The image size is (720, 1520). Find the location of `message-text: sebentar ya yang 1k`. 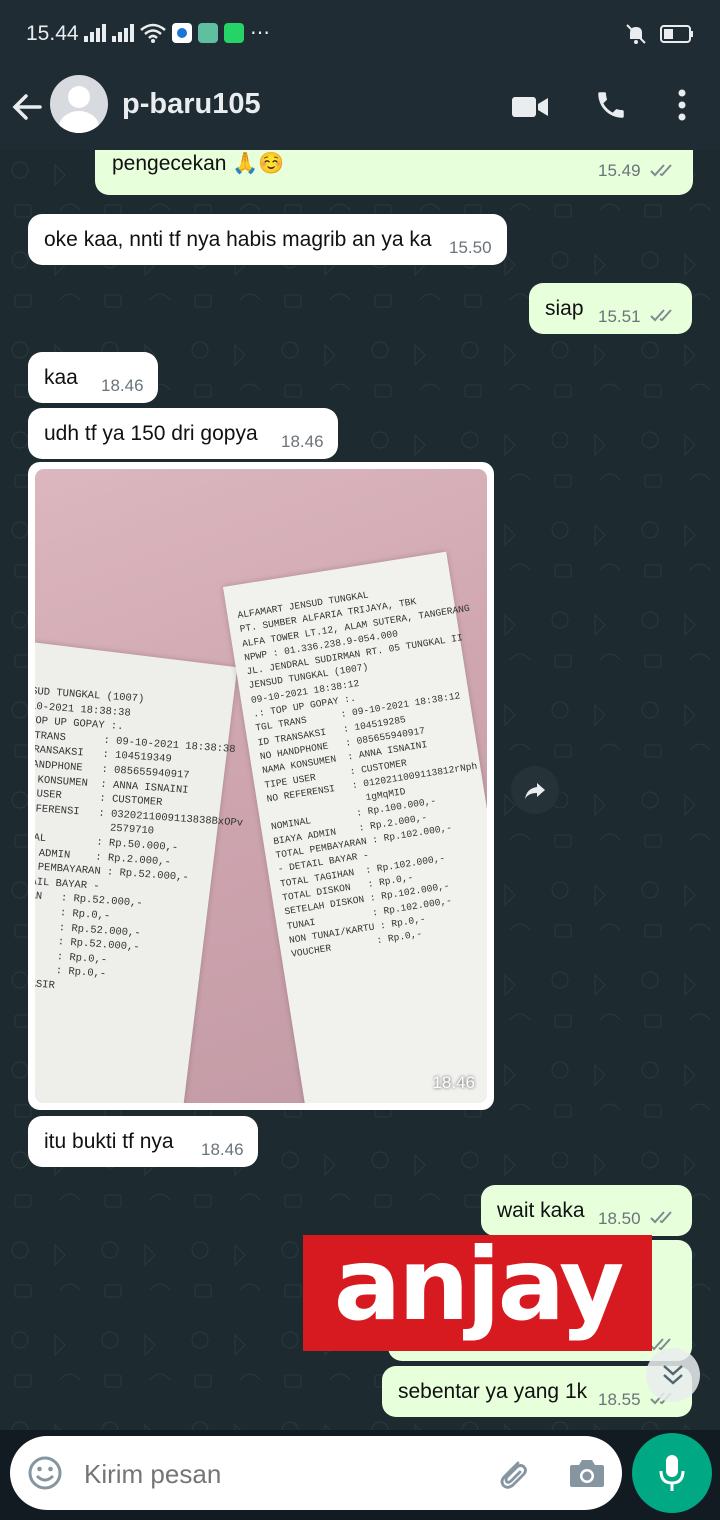

message-text: sebentar ya yang 1k is located at coordinates (493, 1391).